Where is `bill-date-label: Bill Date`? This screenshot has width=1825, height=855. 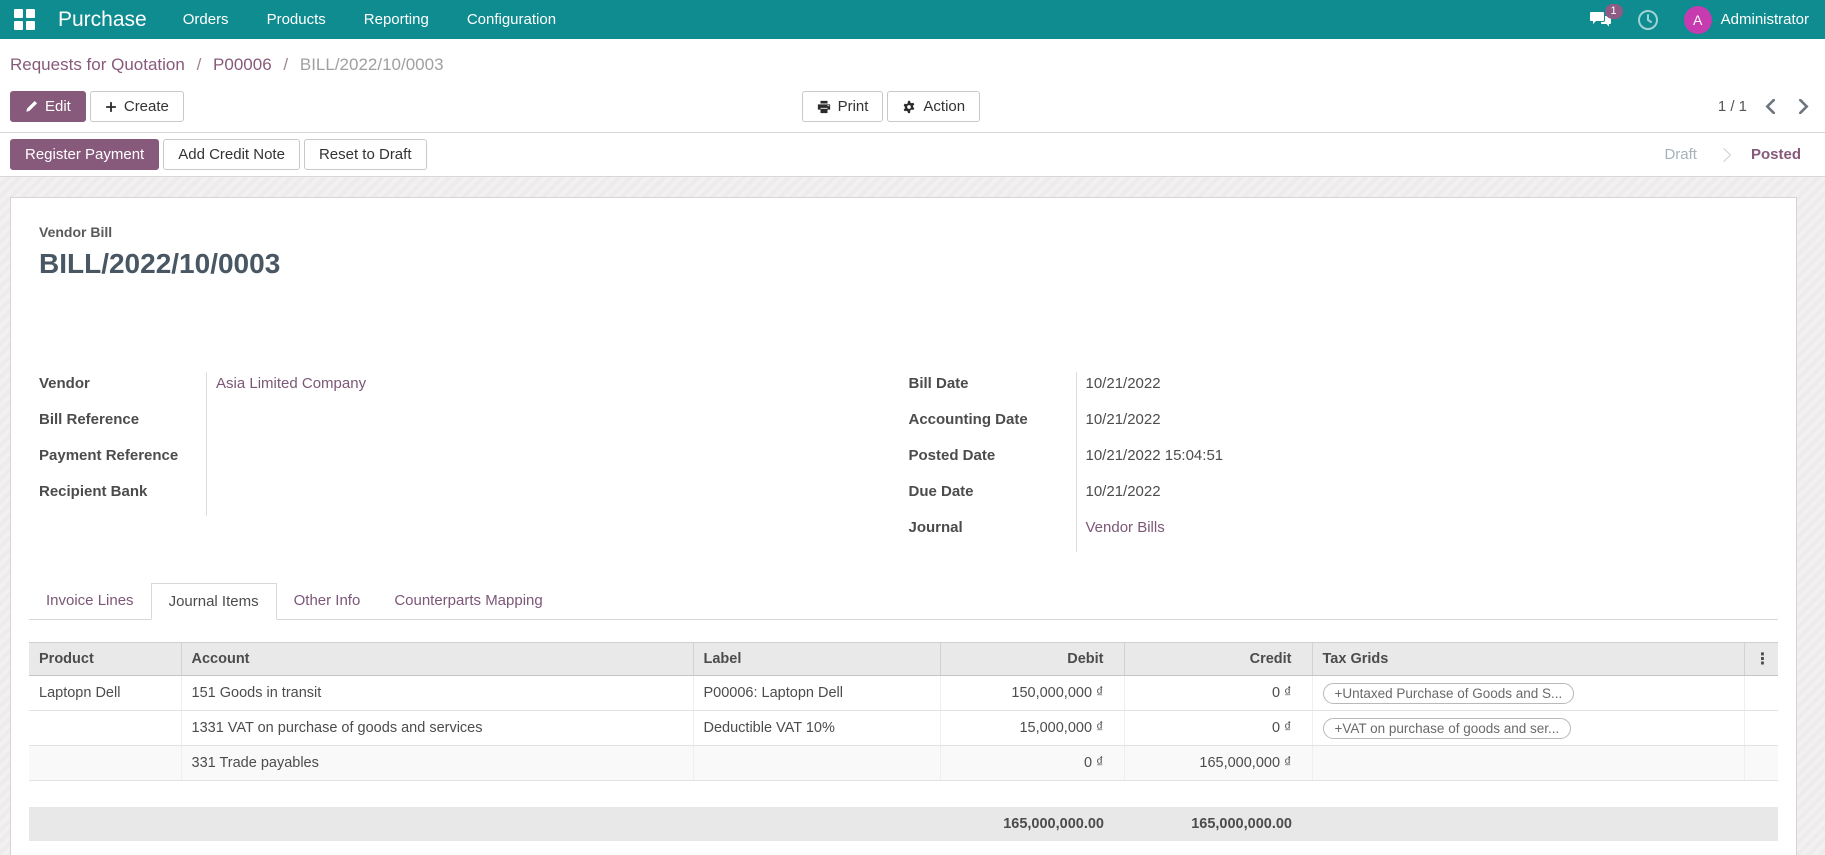 bill-date-label: Bill Date is located at coordinates (993, 390).